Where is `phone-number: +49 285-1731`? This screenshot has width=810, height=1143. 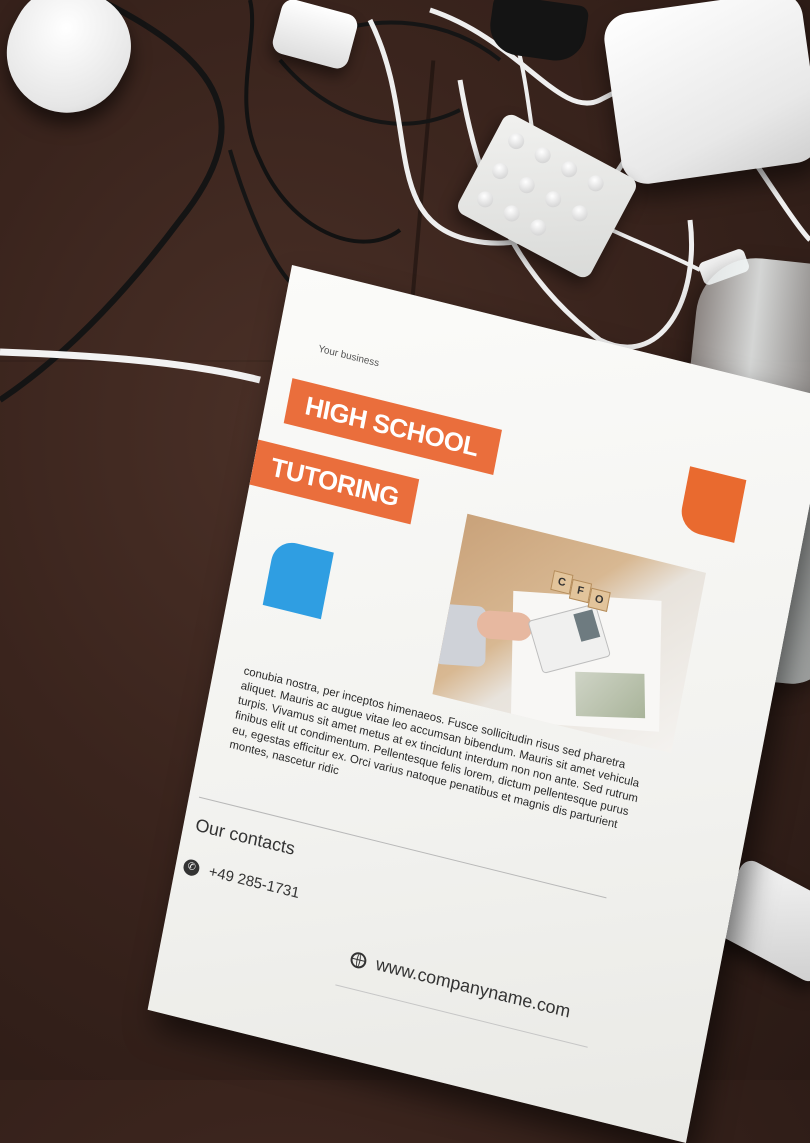 phone-number: +49 285-1731 is located at coordinates (254, 883).